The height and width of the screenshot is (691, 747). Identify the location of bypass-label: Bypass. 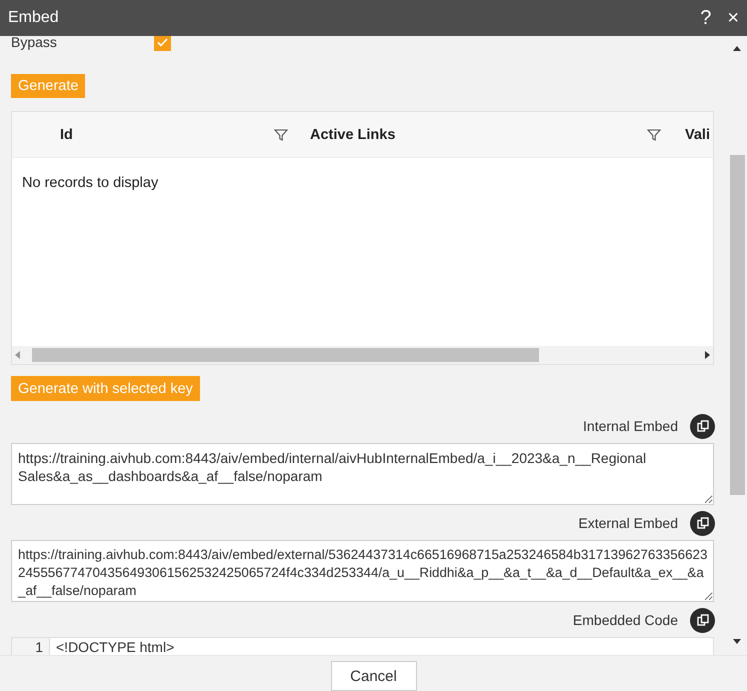
(34, 43).